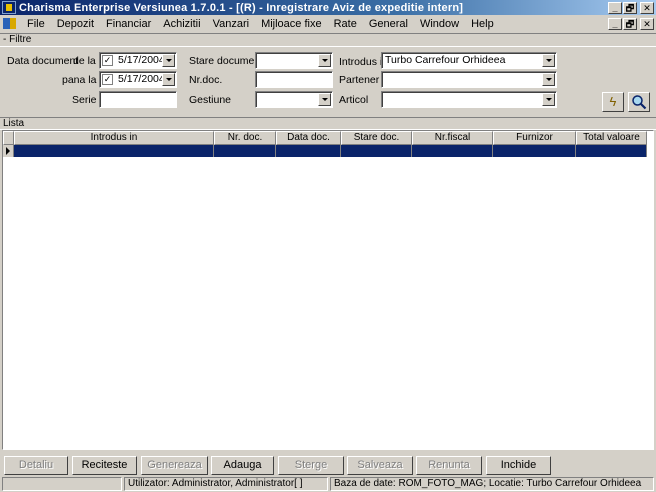 This screenshot has width=656, height=492. Describe the element at coordinates (630, 23) in the screenshot. I see `mdi-restore-button: 🗗` at that location.